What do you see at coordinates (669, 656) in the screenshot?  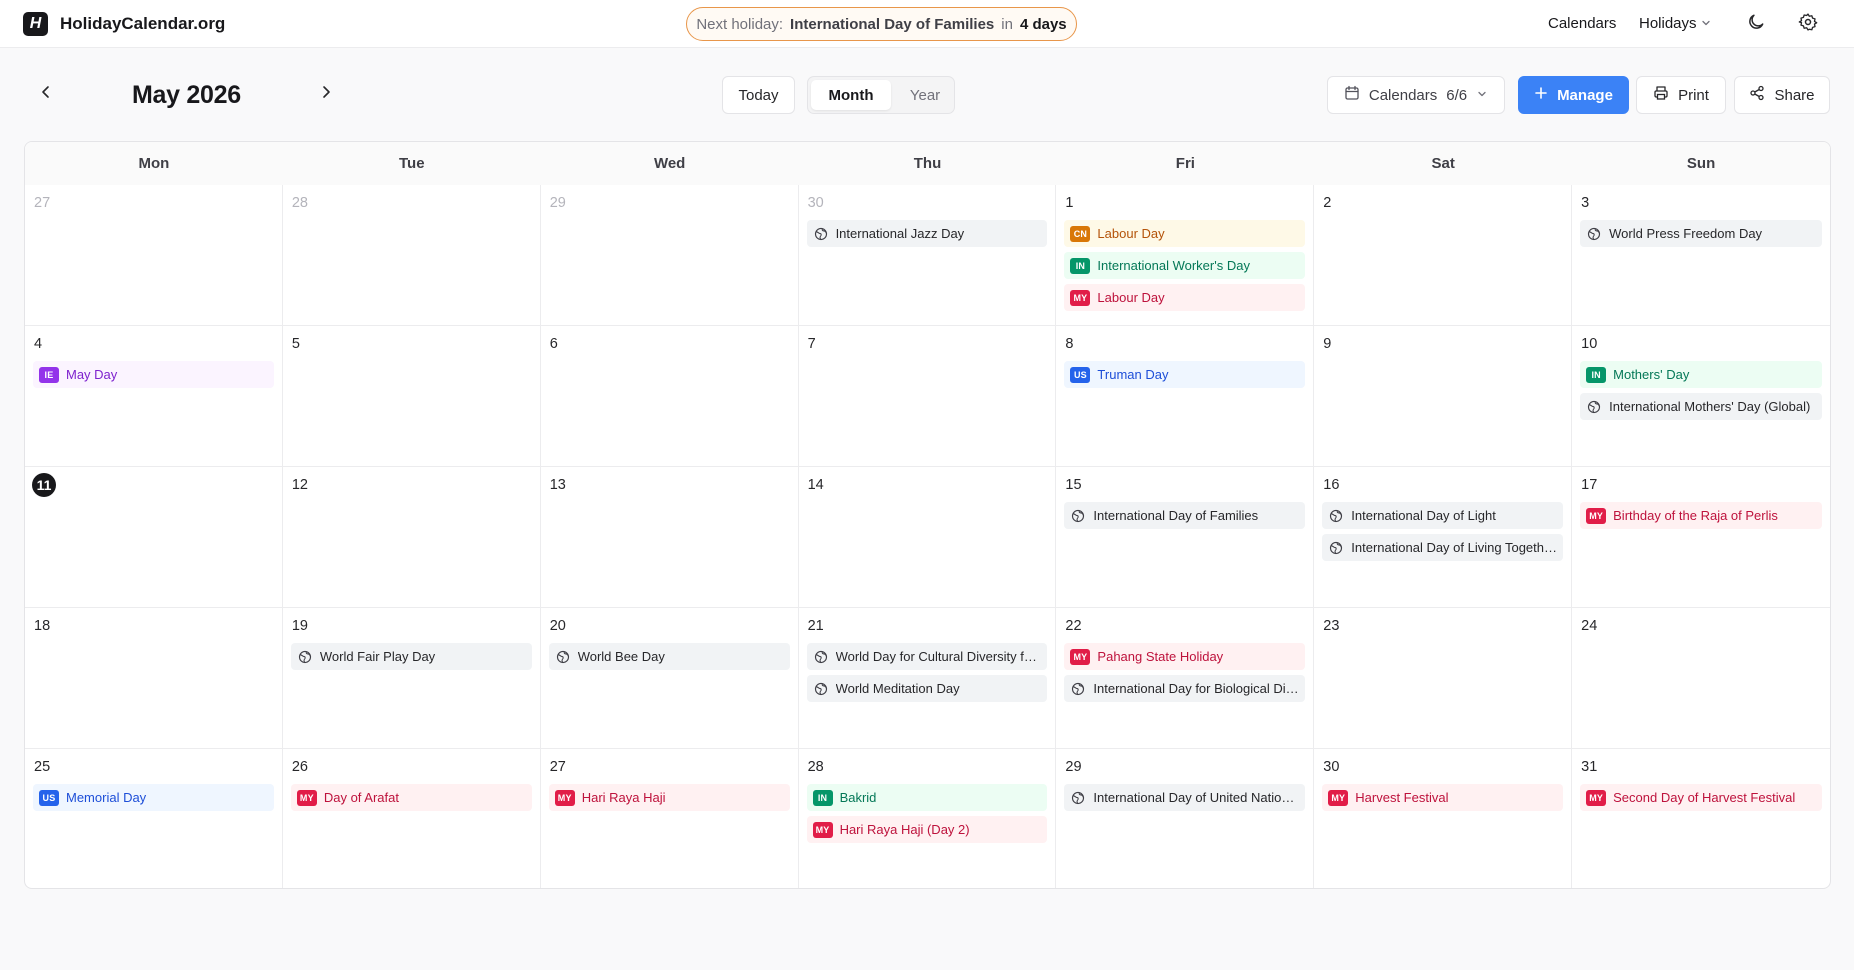 I see `holiday-event: World Bee Day` at bounding box center [669, 656].